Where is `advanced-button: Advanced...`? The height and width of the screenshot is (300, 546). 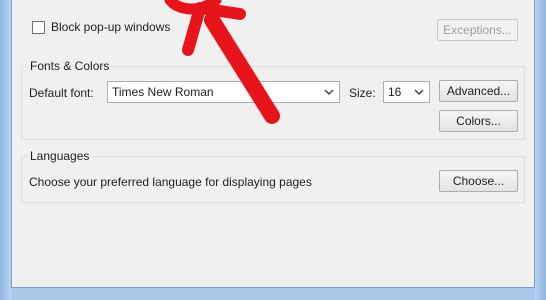
advanced-button: Advanced... is located at coordinates (478, 91).